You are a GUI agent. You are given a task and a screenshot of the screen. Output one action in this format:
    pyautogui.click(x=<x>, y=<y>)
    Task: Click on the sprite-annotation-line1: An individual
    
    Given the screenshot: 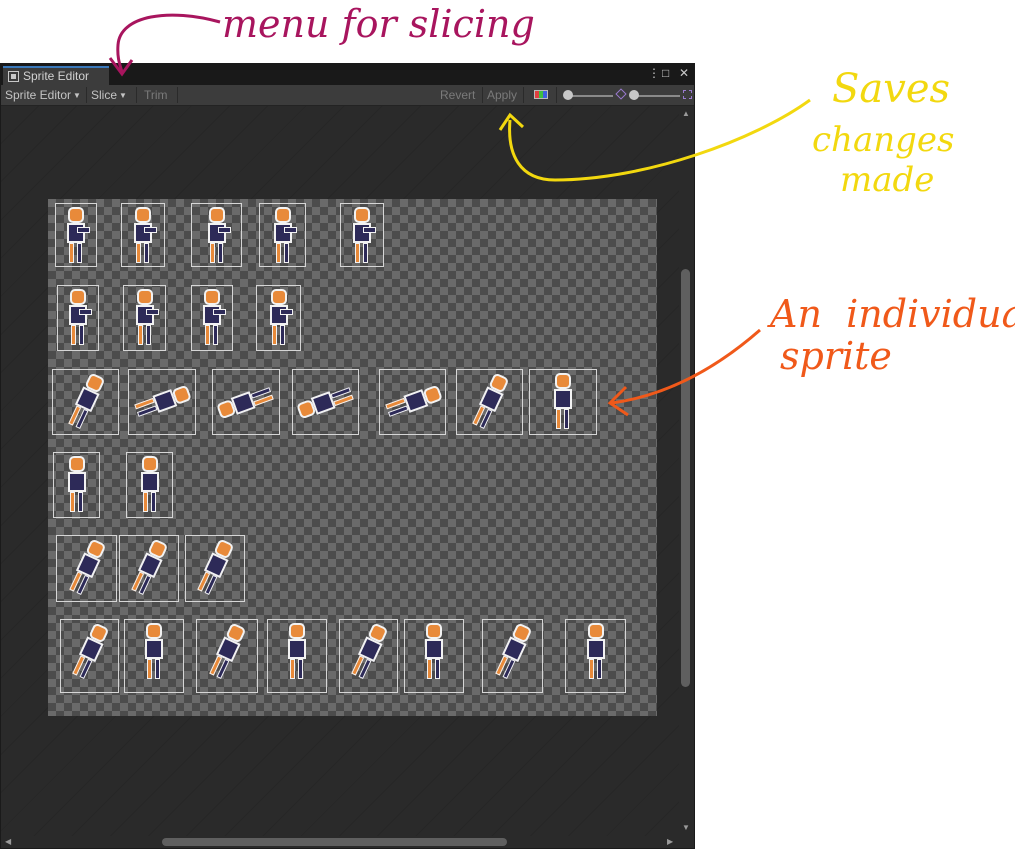 What is the action you would take?
    pyautogui.click(x=892, y=314)
    